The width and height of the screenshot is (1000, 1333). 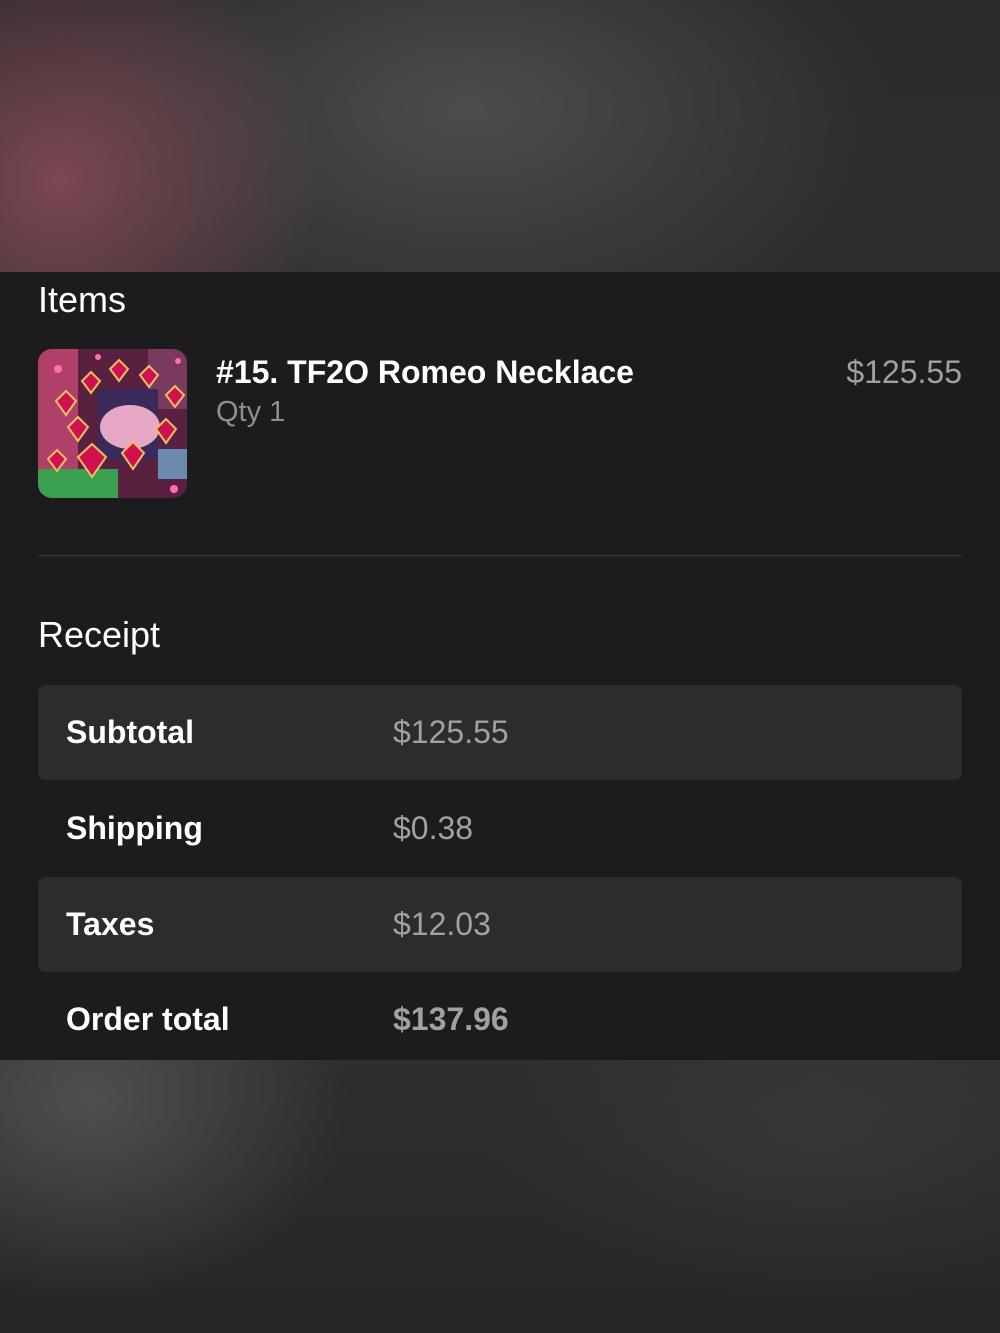 What do you see at coordinates (451, 732) in the screenshot?
I see `subtotal-value: $125.55` at bounding box center [451, 732].